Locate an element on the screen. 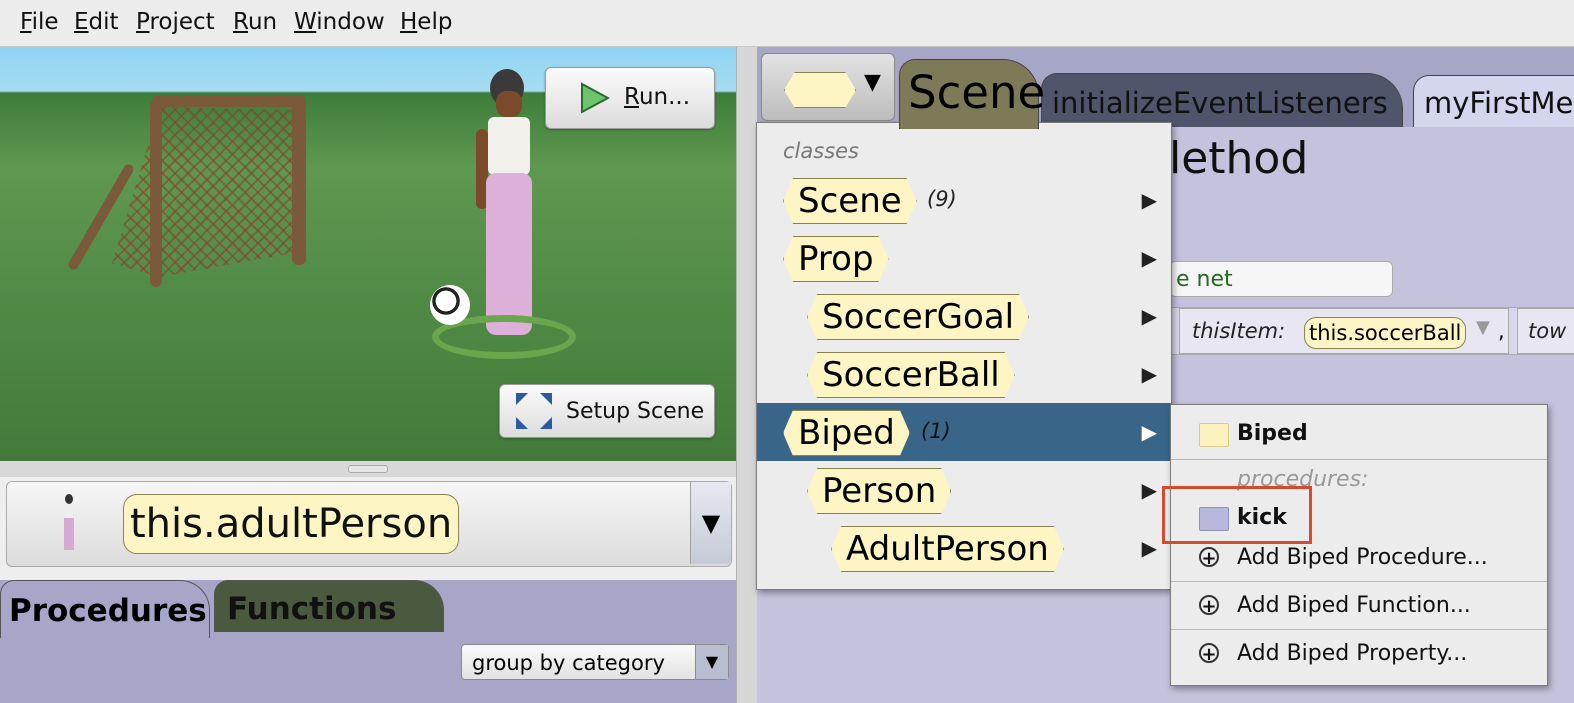 The width and height of the screenshot is (1574, 703). soccer-goal-net is located at coordinates (207, 192).